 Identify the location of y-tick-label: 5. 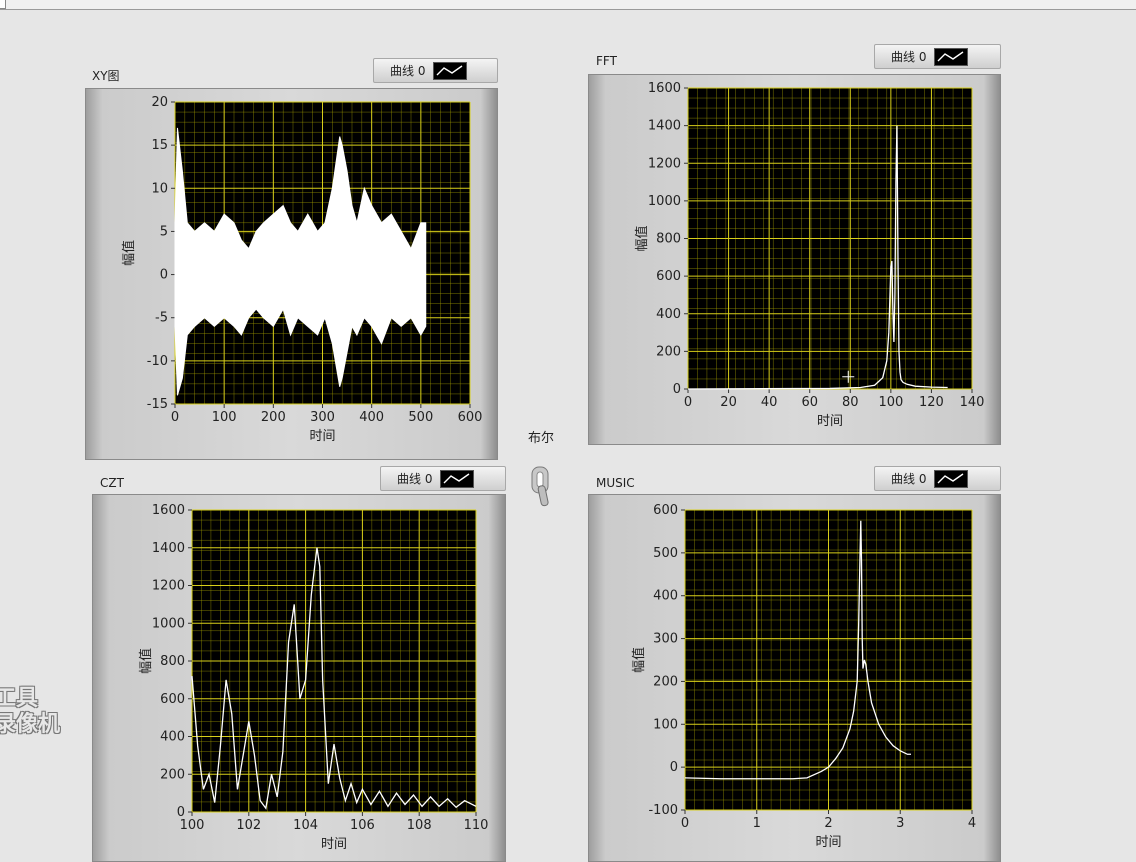
(164, 231).